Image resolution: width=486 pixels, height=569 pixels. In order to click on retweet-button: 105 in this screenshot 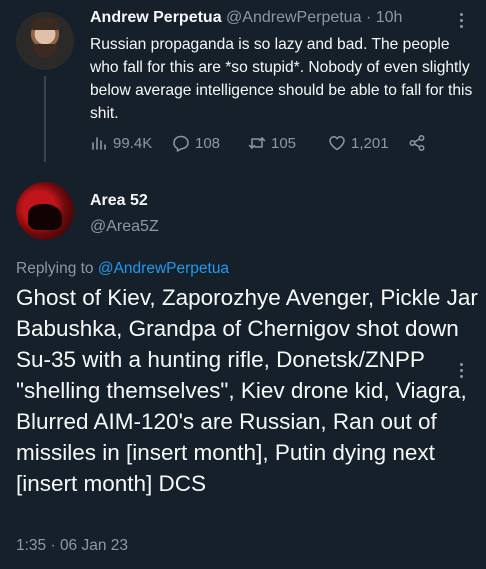, I will do `click(272, 143)`.